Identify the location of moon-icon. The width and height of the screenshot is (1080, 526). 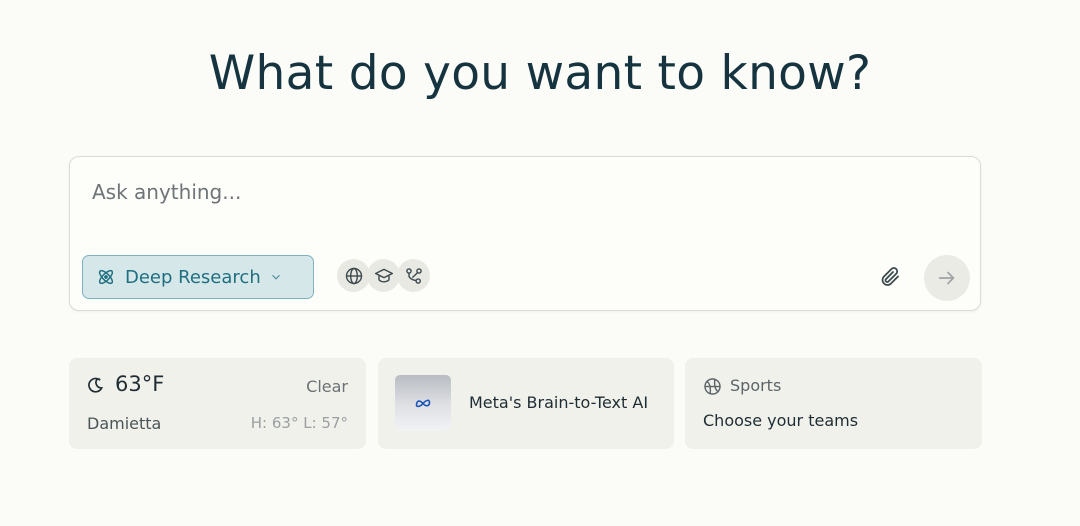
(95, 385).